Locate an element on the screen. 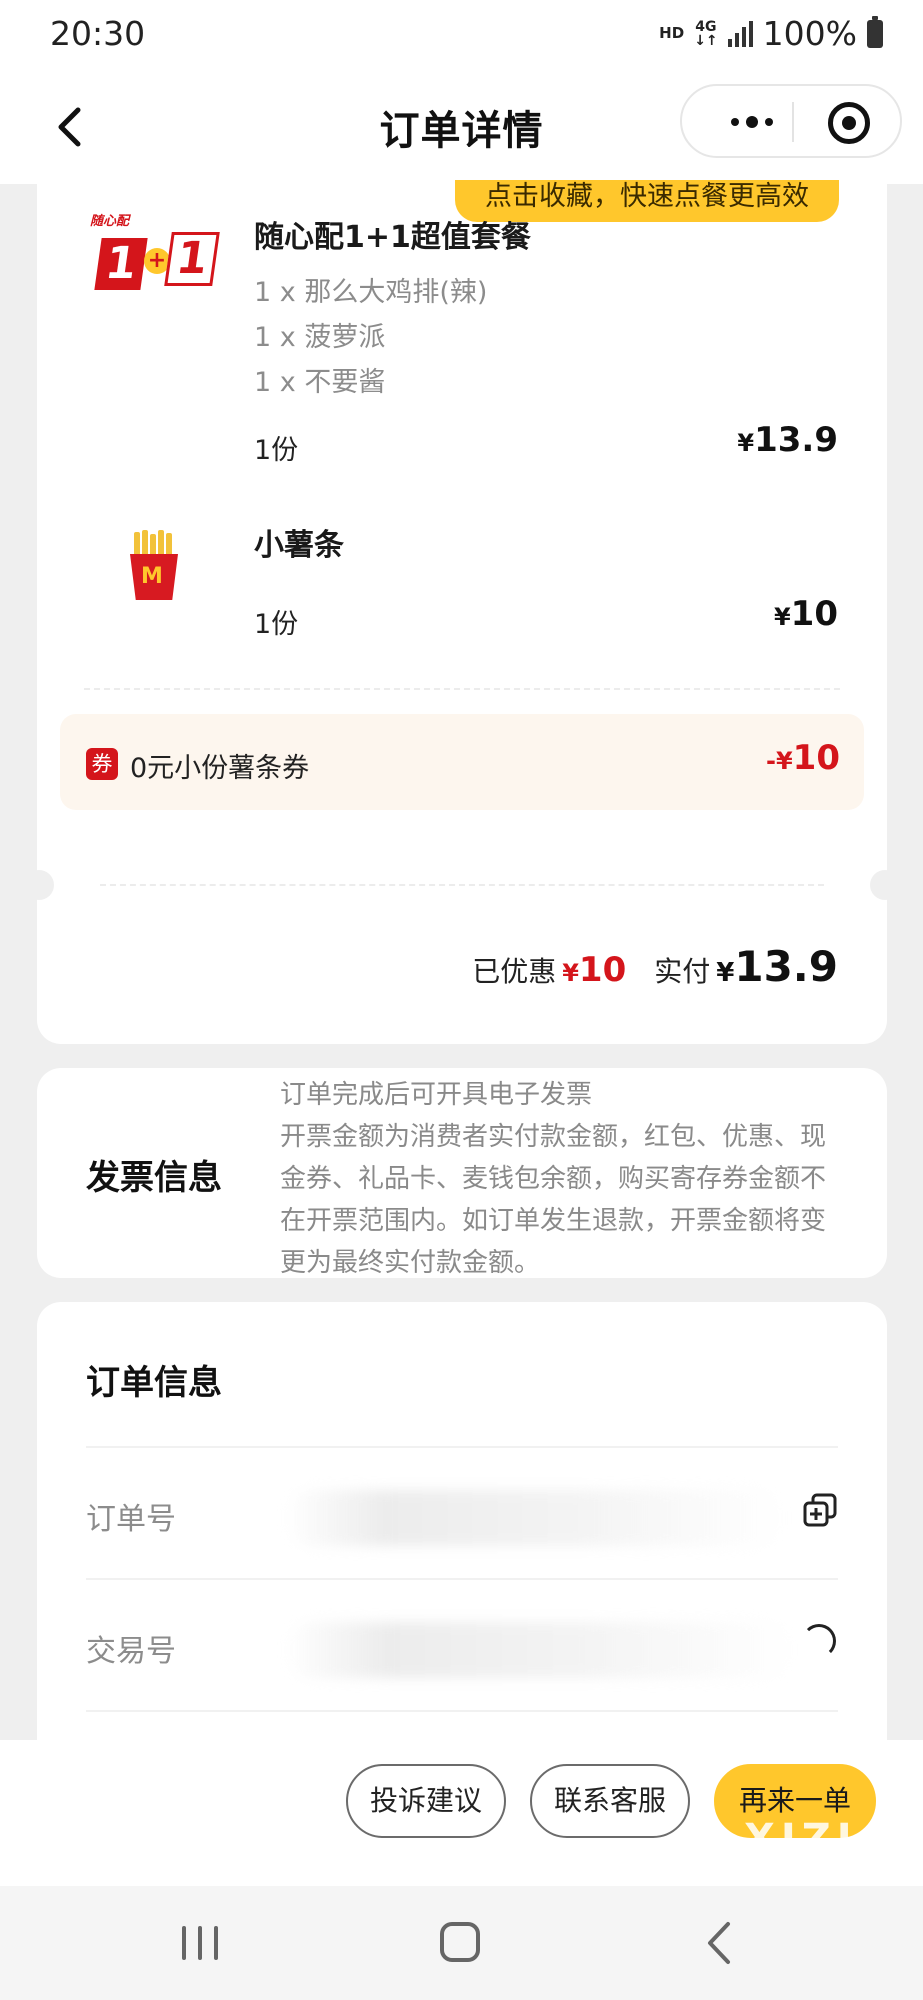 This screenshot has width=923, height=2000. ticket-notch-left is located at coordinates (39, 885).